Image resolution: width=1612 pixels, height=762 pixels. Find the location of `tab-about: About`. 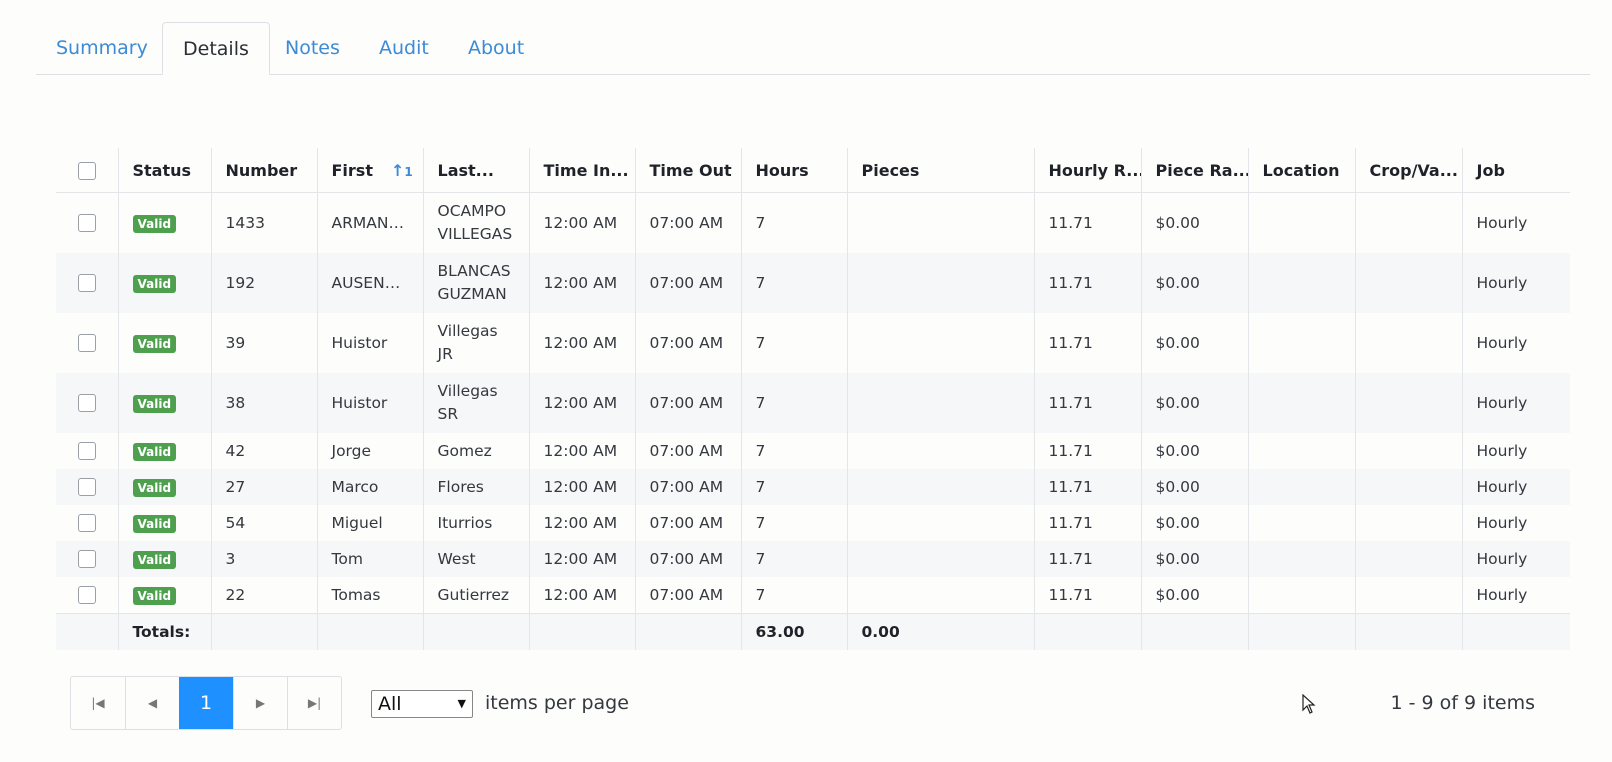

tab-about: About is located at coordinates (496, 48).